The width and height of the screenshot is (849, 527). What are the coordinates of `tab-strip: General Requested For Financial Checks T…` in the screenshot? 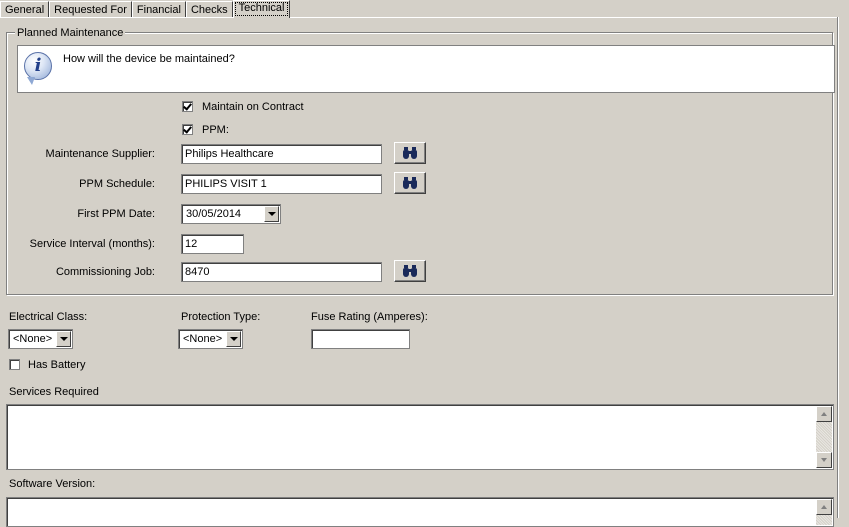 It's located at (145, 9).